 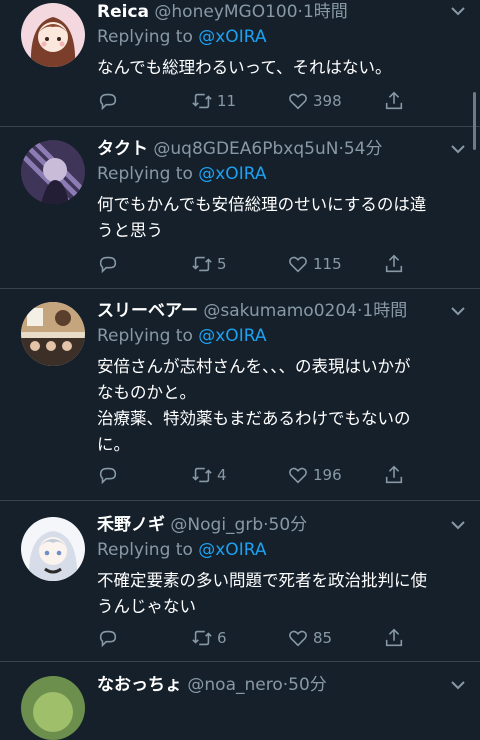 I want to click on tweet-header: スリーベアー @sakumamo0204·1時間, so click(x=277, y=311).